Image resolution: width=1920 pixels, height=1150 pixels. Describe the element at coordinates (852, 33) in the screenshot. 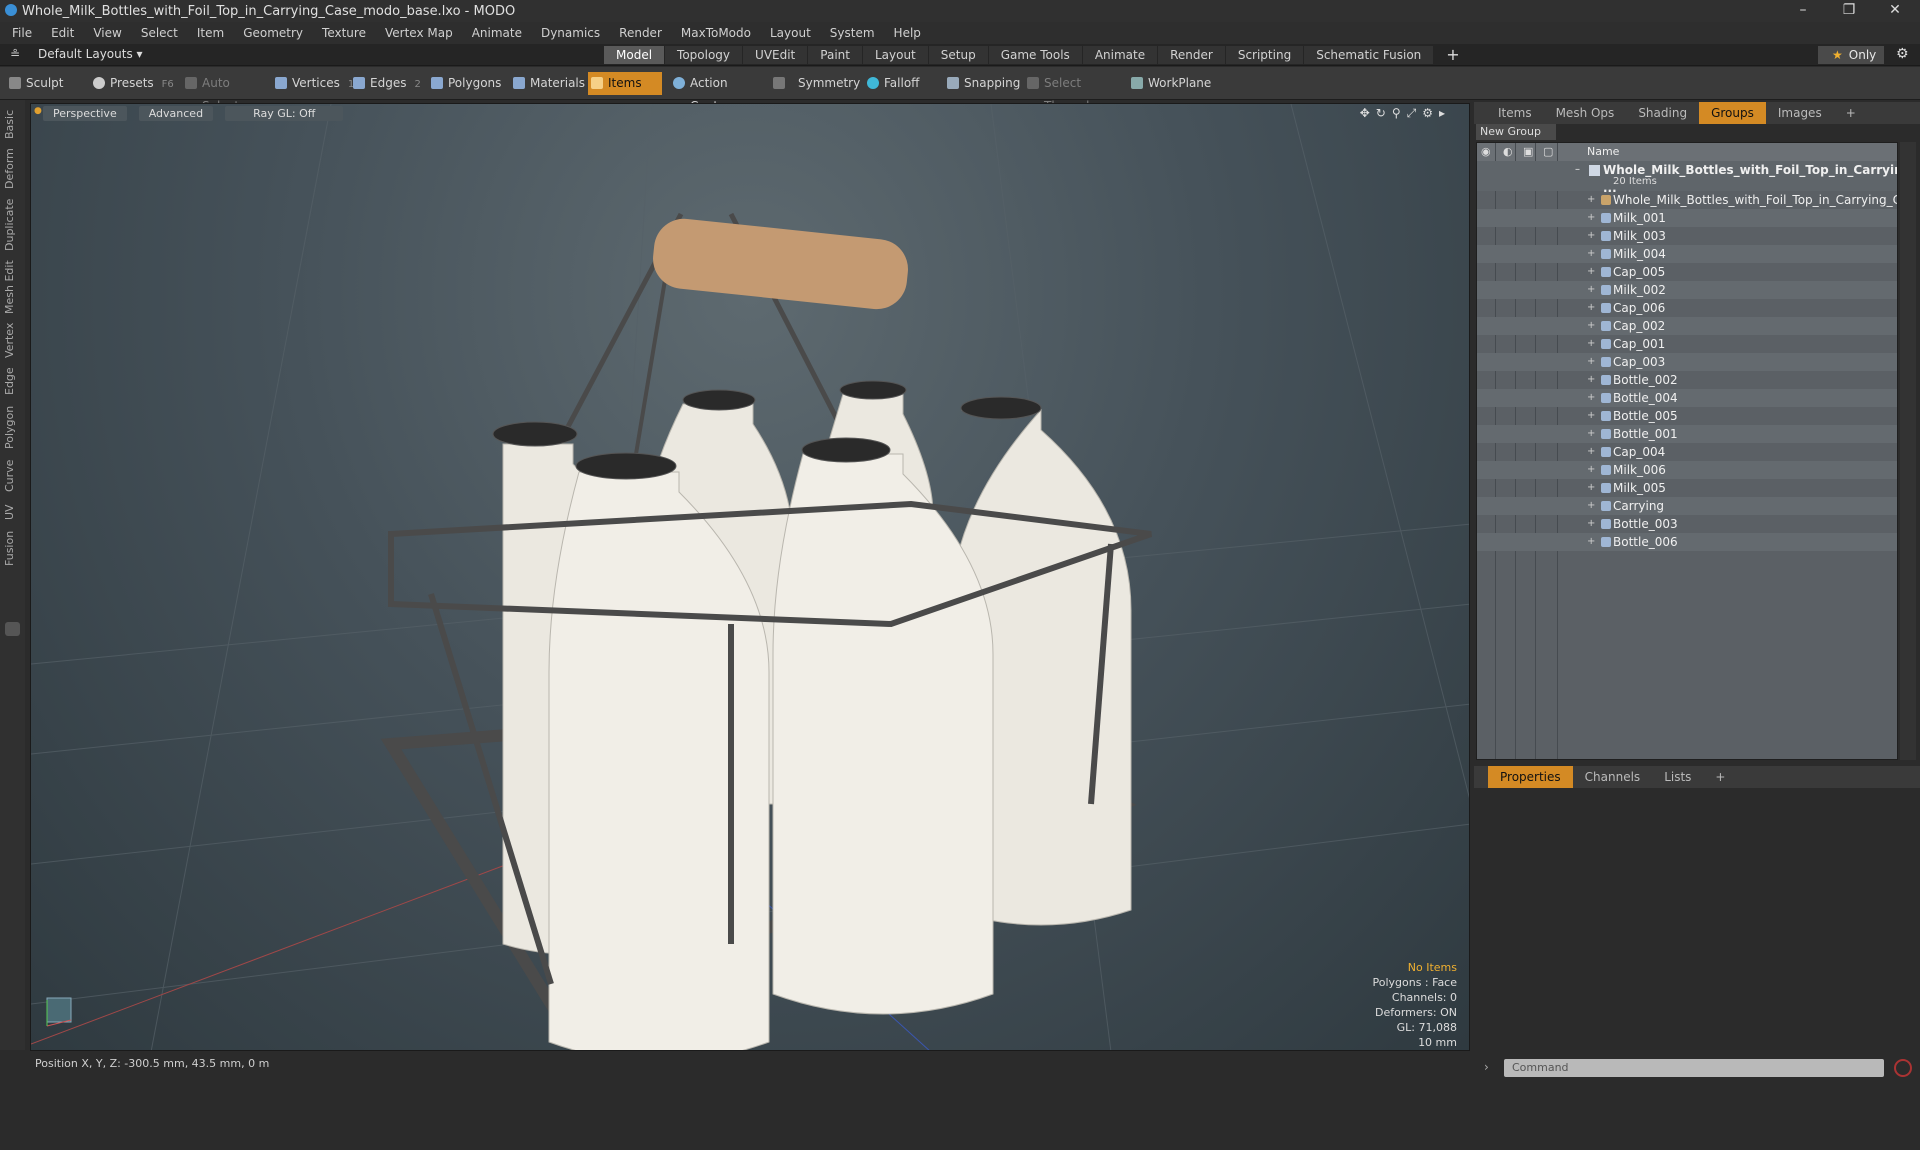

I see `menu-system: System` at that location.